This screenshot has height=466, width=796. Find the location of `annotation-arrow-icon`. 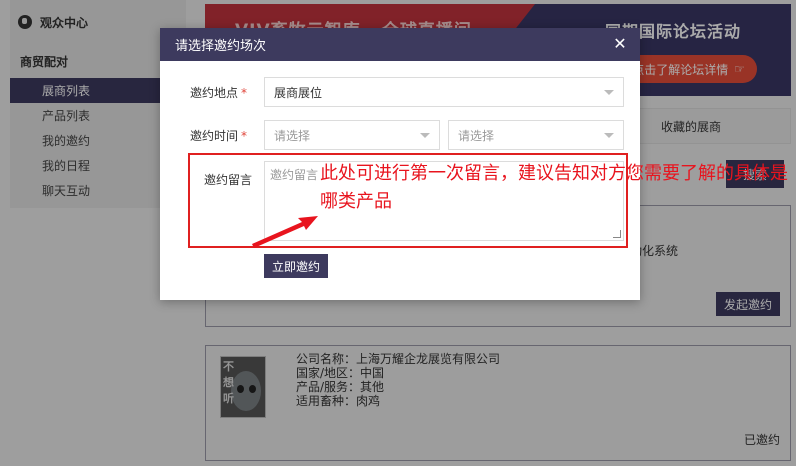

annotation-arrow-icon is located at coordinates (285, 232).